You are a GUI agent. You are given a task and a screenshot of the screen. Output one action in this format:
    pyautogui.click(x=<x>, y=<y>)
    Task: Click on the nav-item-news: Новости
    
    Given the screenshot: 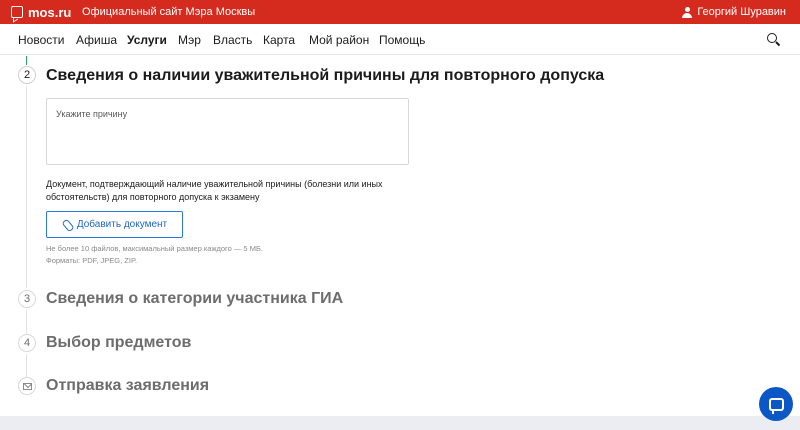 What is the action you would take?
    pyautogui.click(x=41, y=40)
    